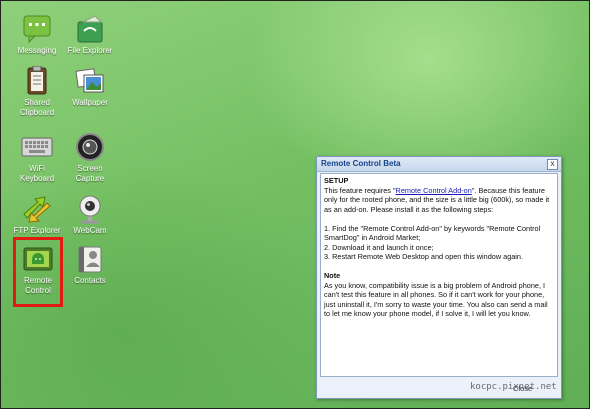 The width and height of the screenshot is (590, 409). I want to click on icon-label: Messaging, so click(37, 50).